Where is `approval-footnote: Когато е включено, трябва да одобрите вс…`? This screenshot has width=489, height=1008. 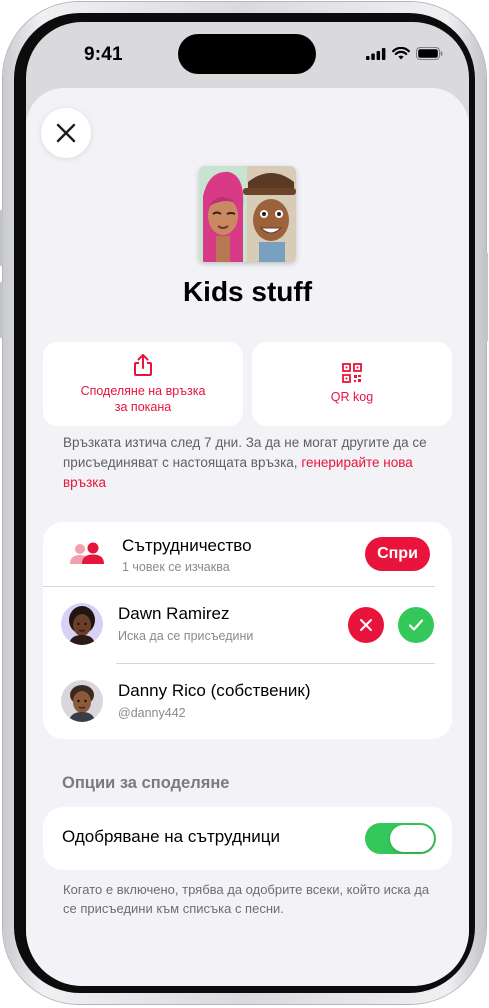
approval-footnote: Когато е включено, трябва да одобрите вс… is located at coordinates (246, 899).